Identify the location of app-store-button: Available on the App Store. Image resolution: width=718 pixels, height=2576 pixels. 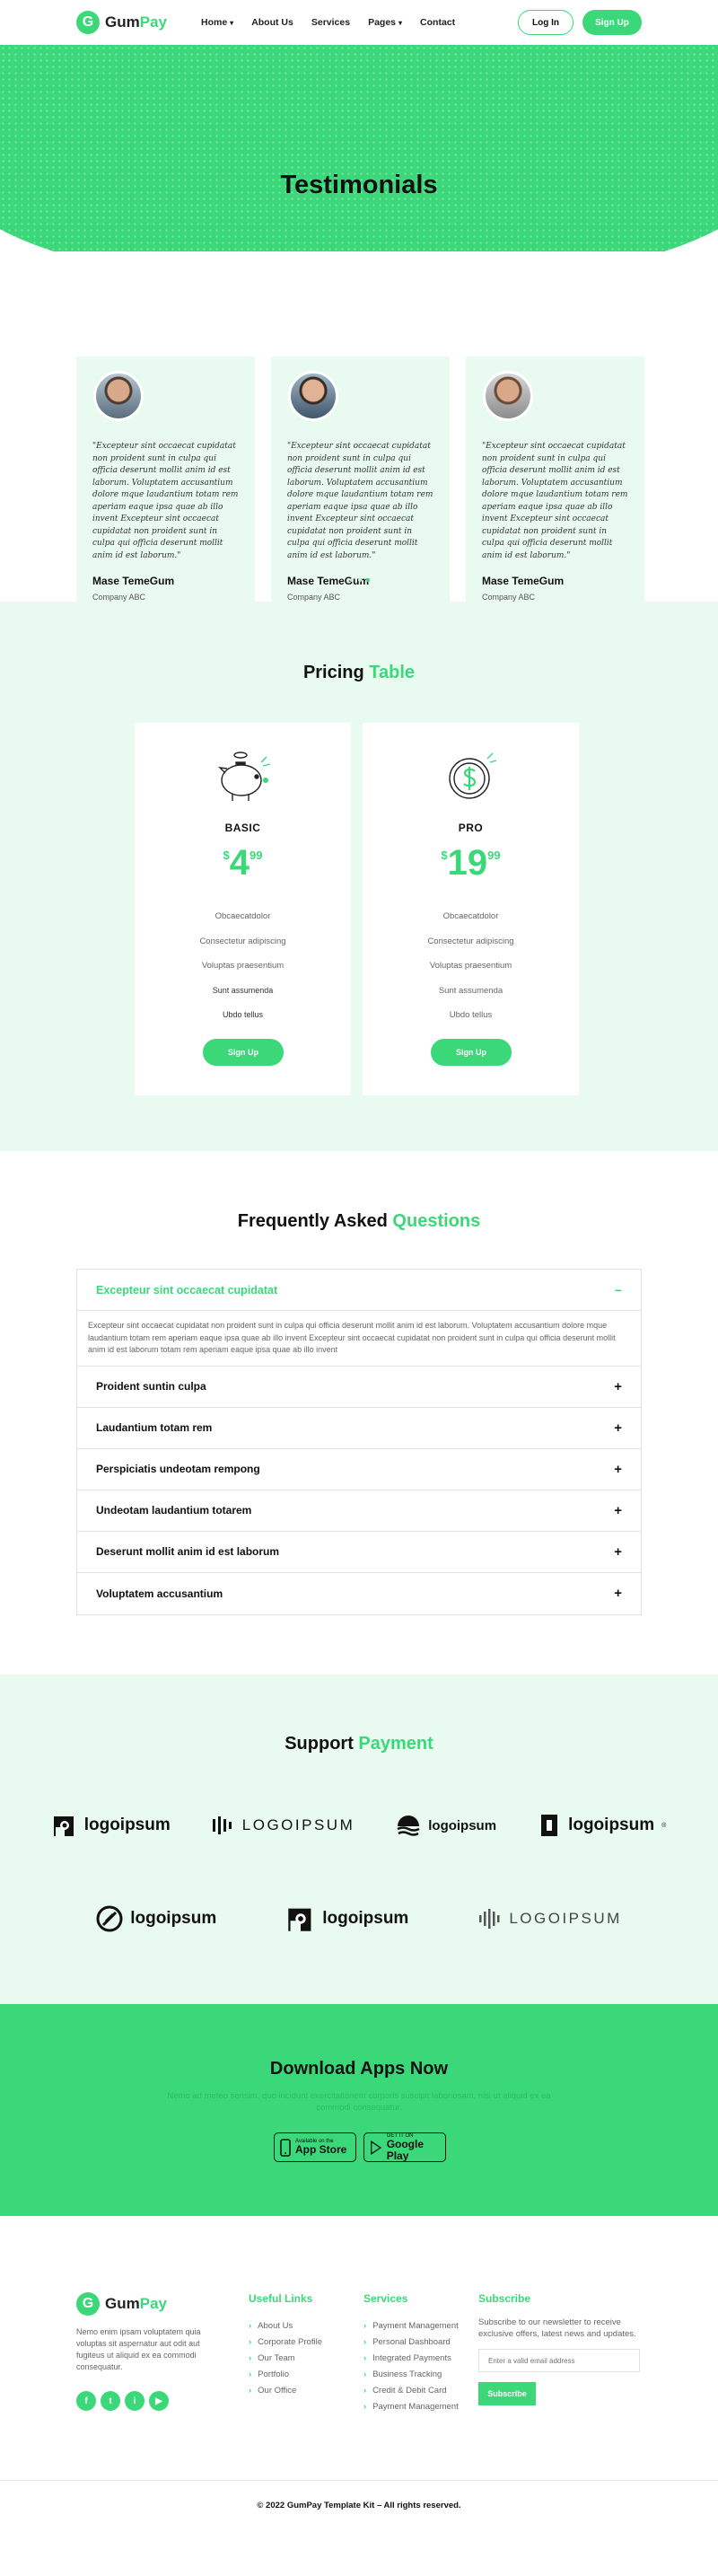
(315, 2147).